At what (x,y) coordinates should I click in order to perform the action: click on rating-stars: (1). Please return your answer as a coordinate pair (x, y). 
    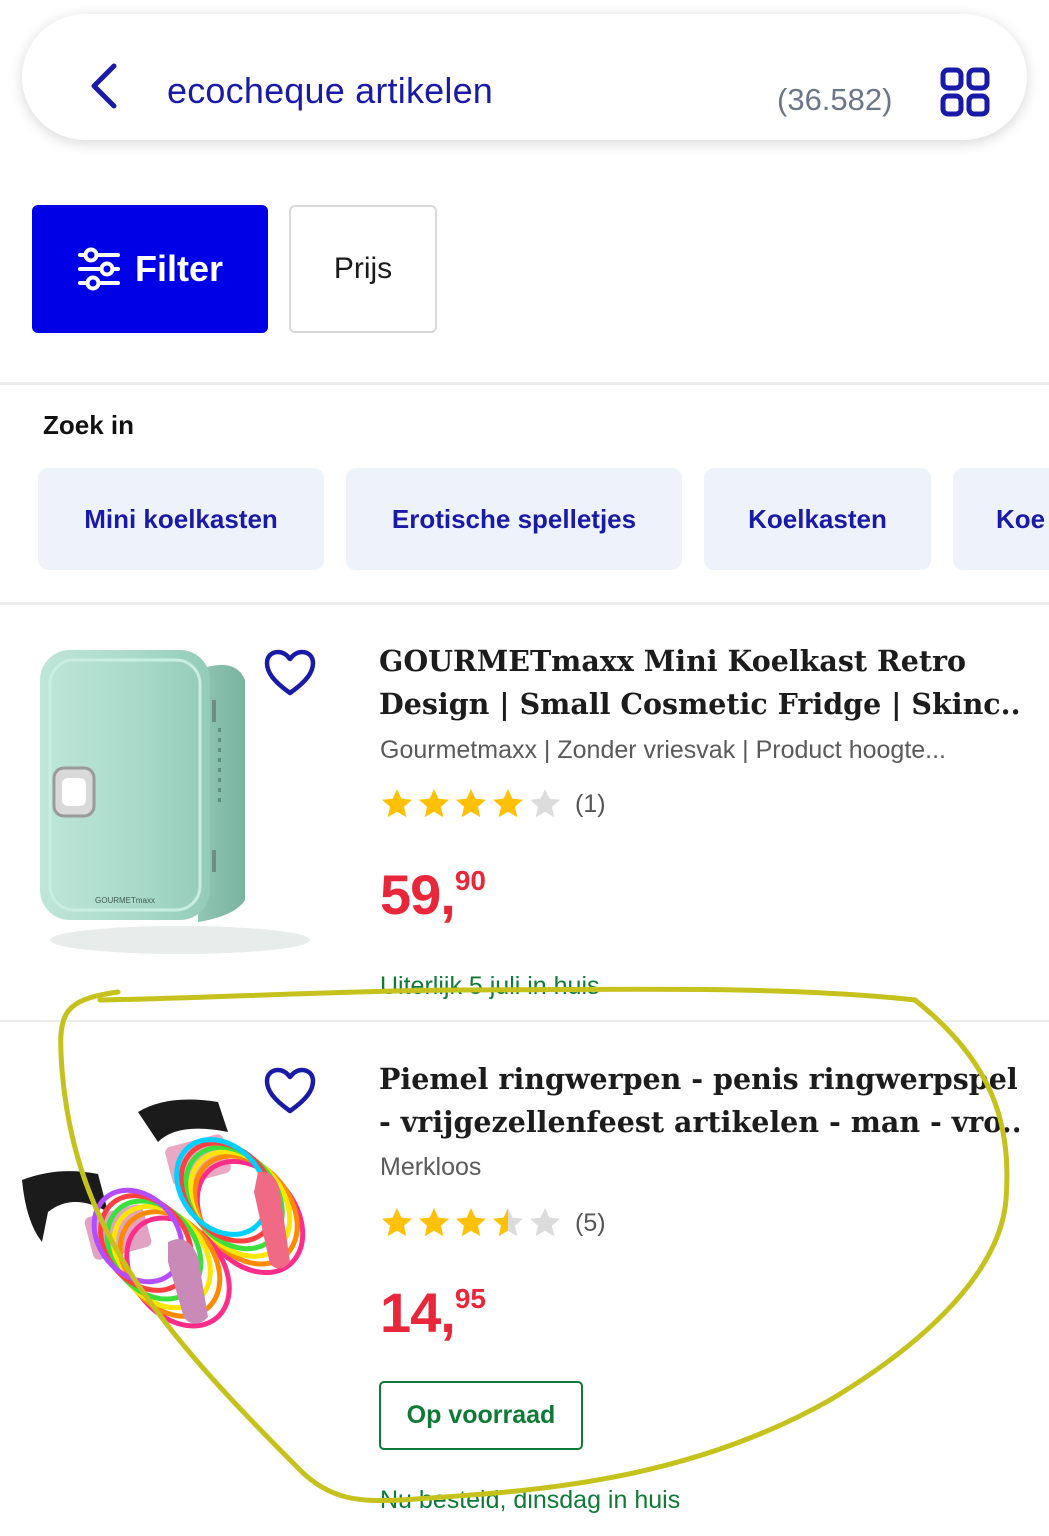
    Looking at the image, I should click on (493, 804).